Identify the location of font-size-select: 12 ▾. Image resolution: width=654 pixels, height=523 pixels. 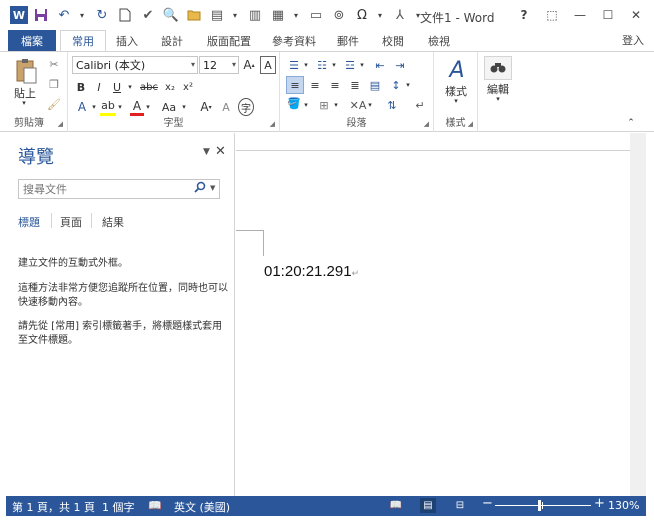
(219, 65).